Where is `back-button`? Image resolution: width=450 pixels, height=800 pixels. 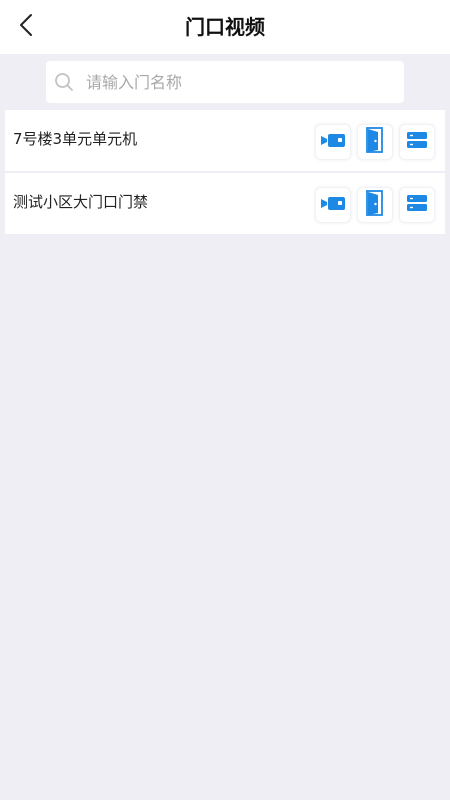
back-button is located at coordinates (26, 27).